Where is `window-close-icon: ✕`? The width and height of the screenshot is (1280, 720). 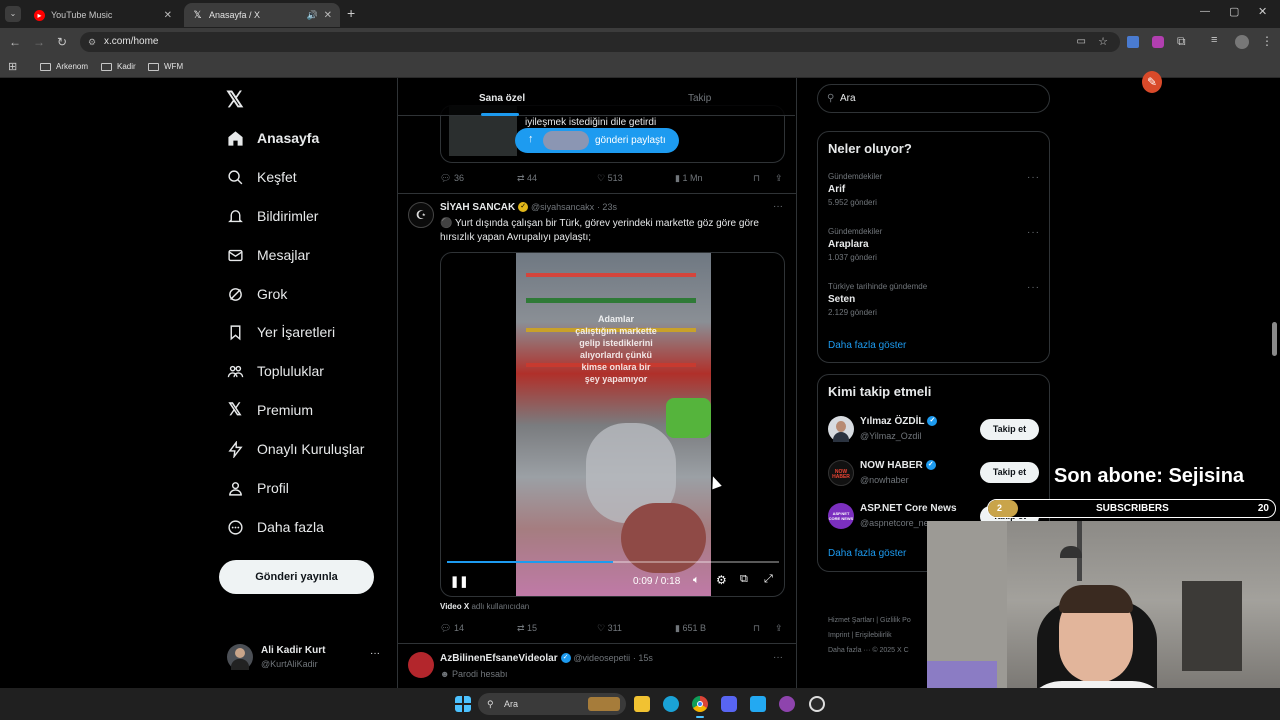
window-close-icon: ✕ is located at coordinates (1262, 11).